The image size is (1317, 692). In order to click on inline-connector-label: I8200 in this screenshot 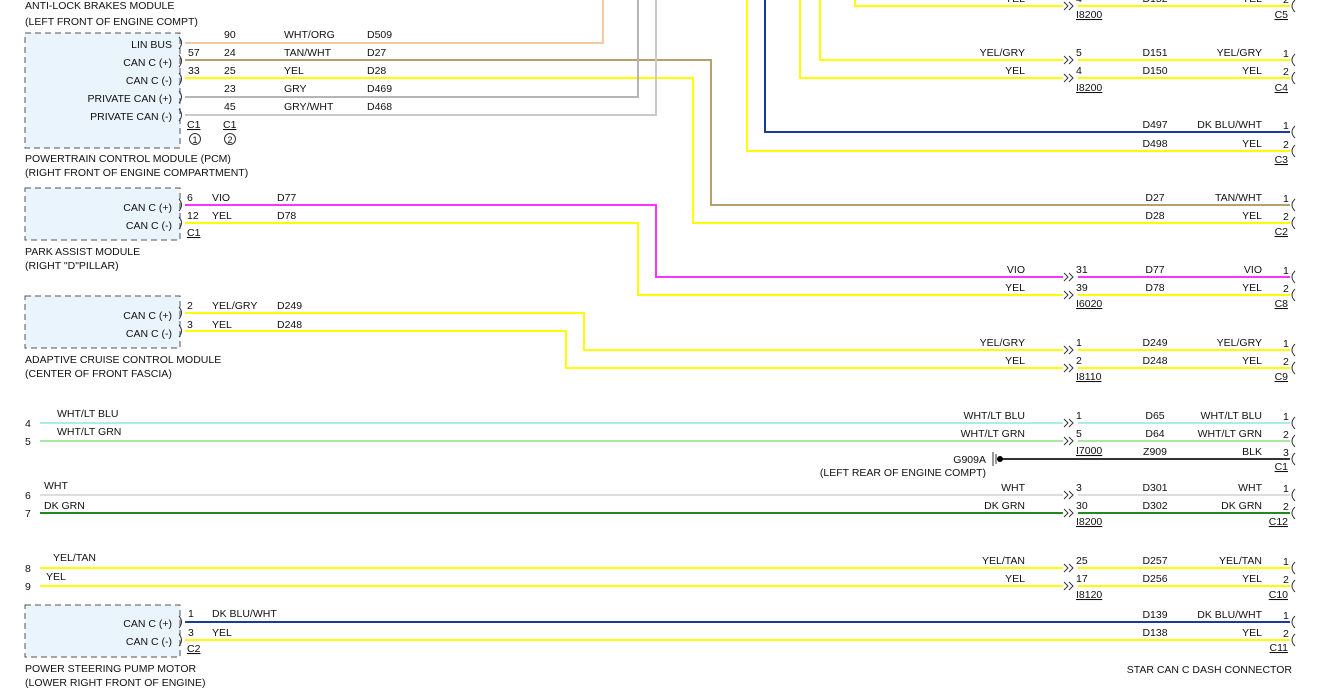, I will do `click(1089, 88)`.